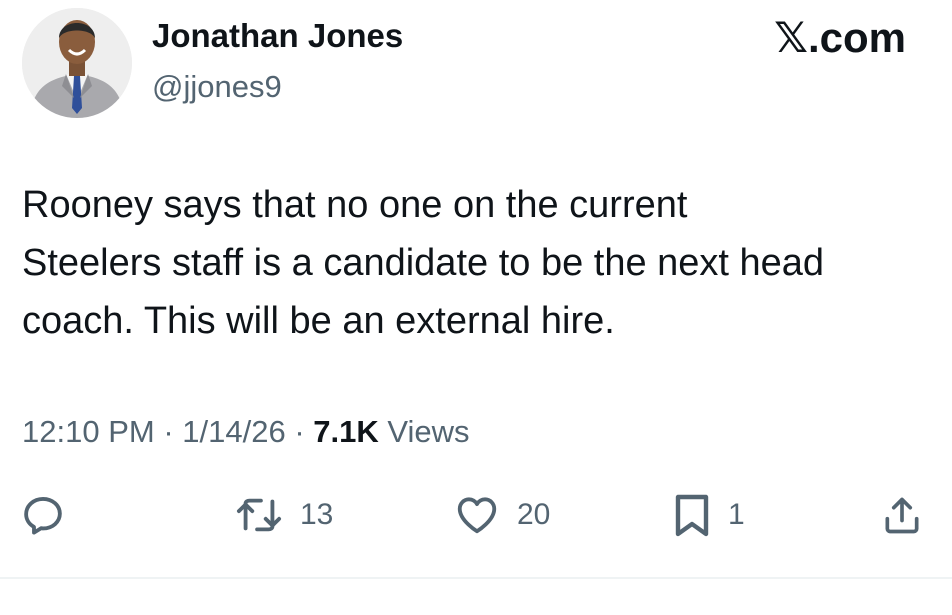 The height and width of the screenshot is (615, 952). I want to click on views-count: 7.1K, so click(346, 431).